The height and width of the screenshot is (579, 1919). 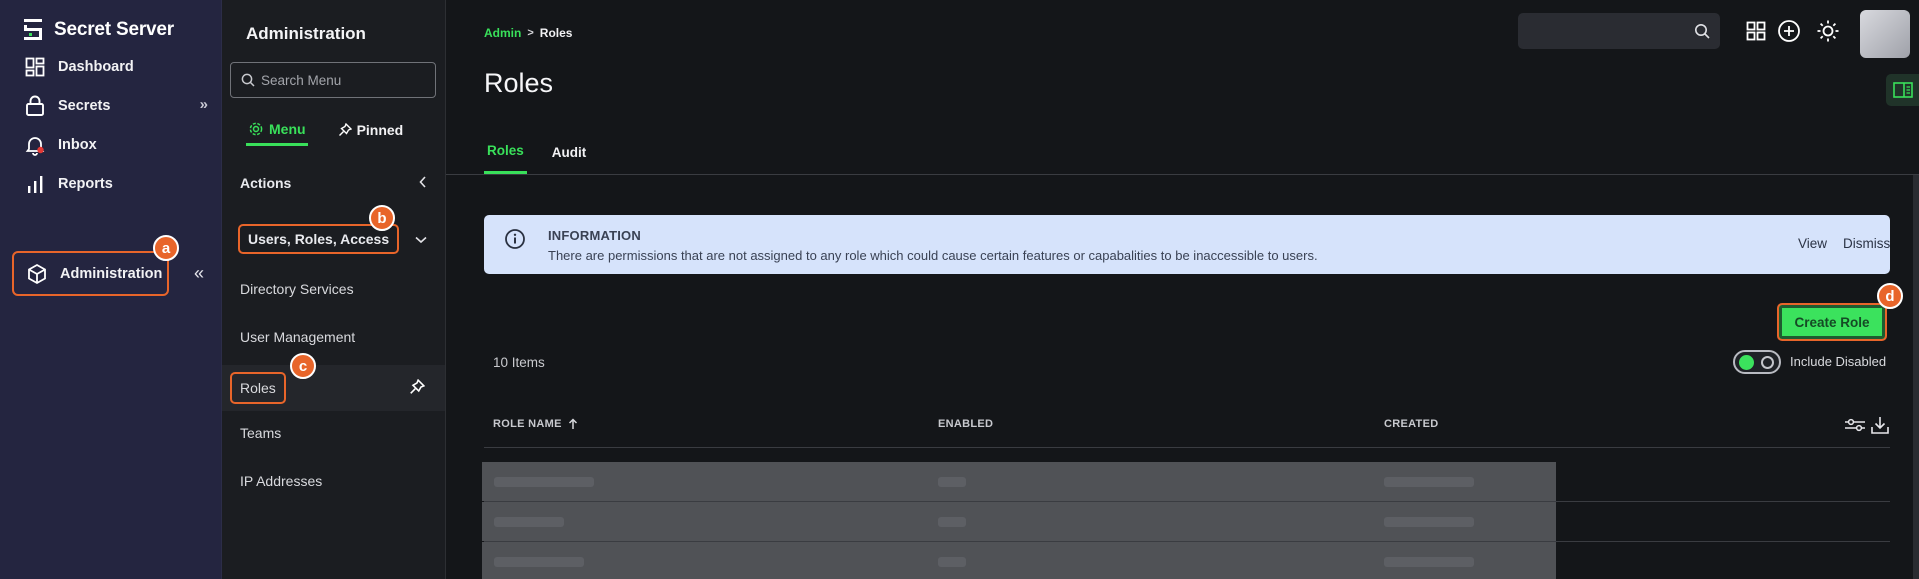 I want to click on nav-item-inbox: Inbox, so click(x=111, y=145).